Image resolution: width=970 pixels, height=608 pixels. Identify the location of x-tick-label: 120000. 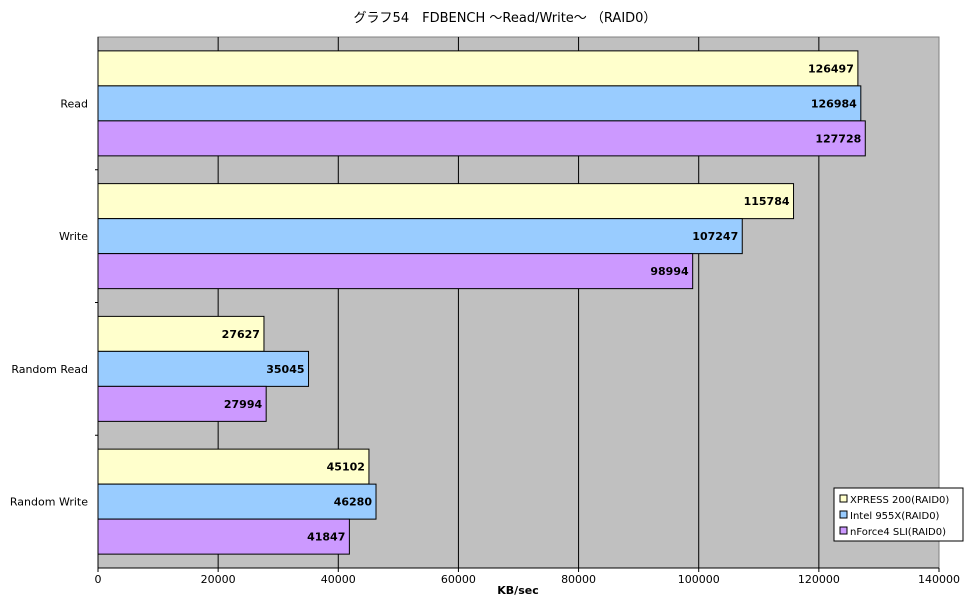
(819, 579).